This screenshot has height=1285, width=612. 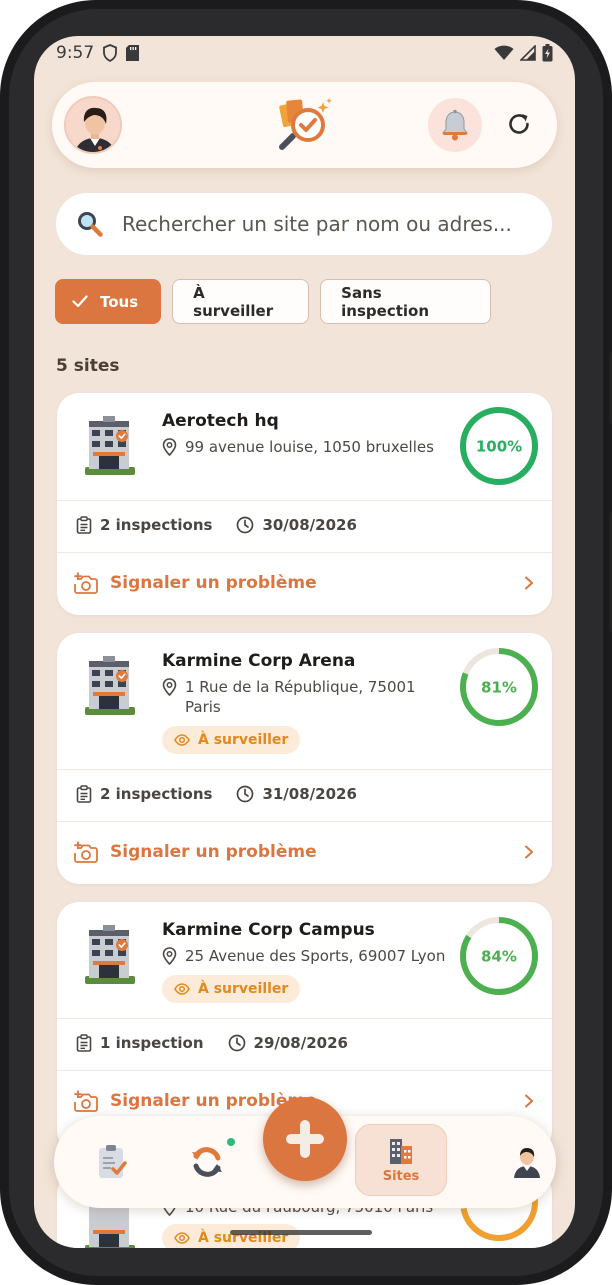 What do you see at coordinates (268, 930) in the screenshot?
I see `site-name: Karmine Corp Campus` at bounding box center [268, 930].